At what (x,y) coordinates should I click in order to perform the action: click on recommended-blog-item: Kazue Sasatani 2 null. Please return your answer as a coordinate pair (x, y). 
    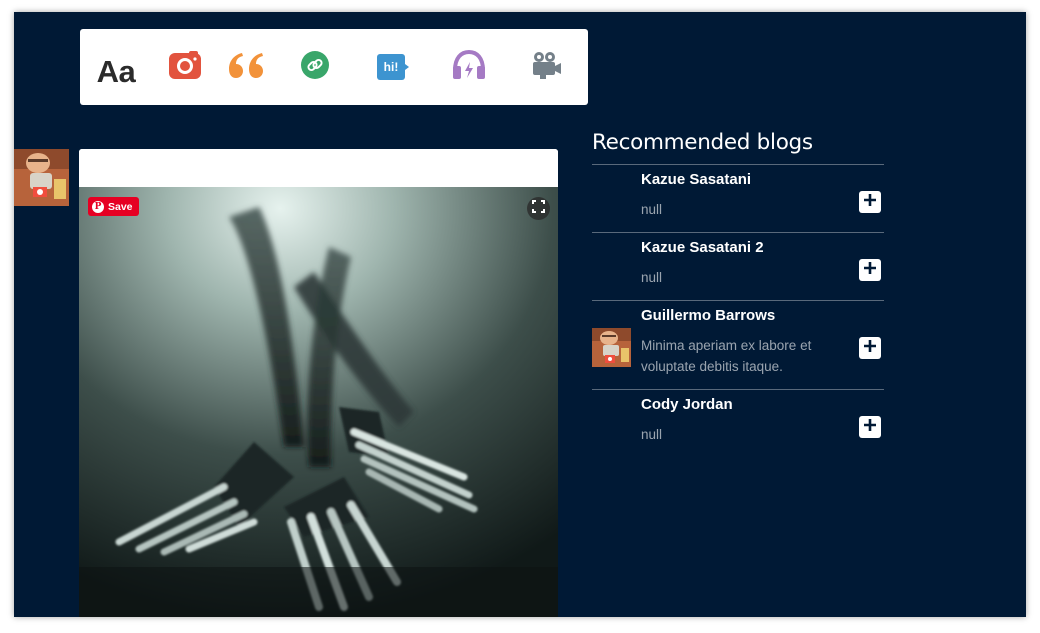
    Looking at the image, I should click on (738, 267).